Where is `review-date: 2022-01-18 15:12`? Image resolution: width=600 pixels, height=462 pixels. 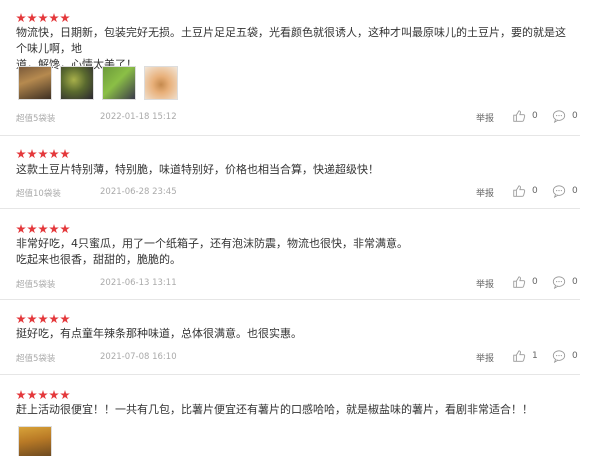 review-date: 2022-01-18 15:12 is located at coordinates (138, 117).